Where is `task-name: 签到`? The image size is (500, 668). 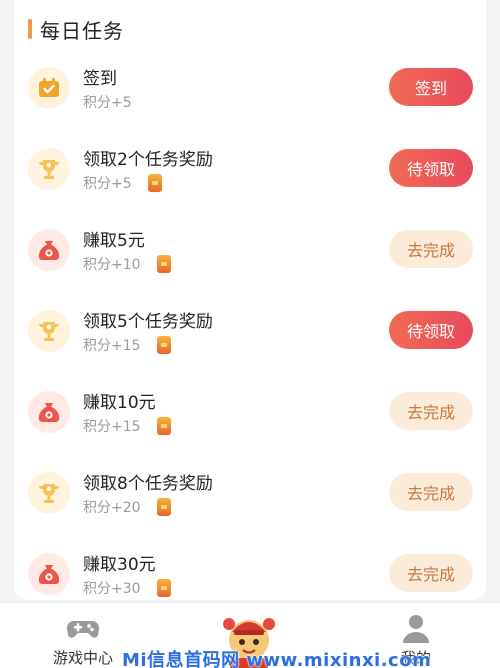
task-name: 签到 is located at coordinates (100, 79).